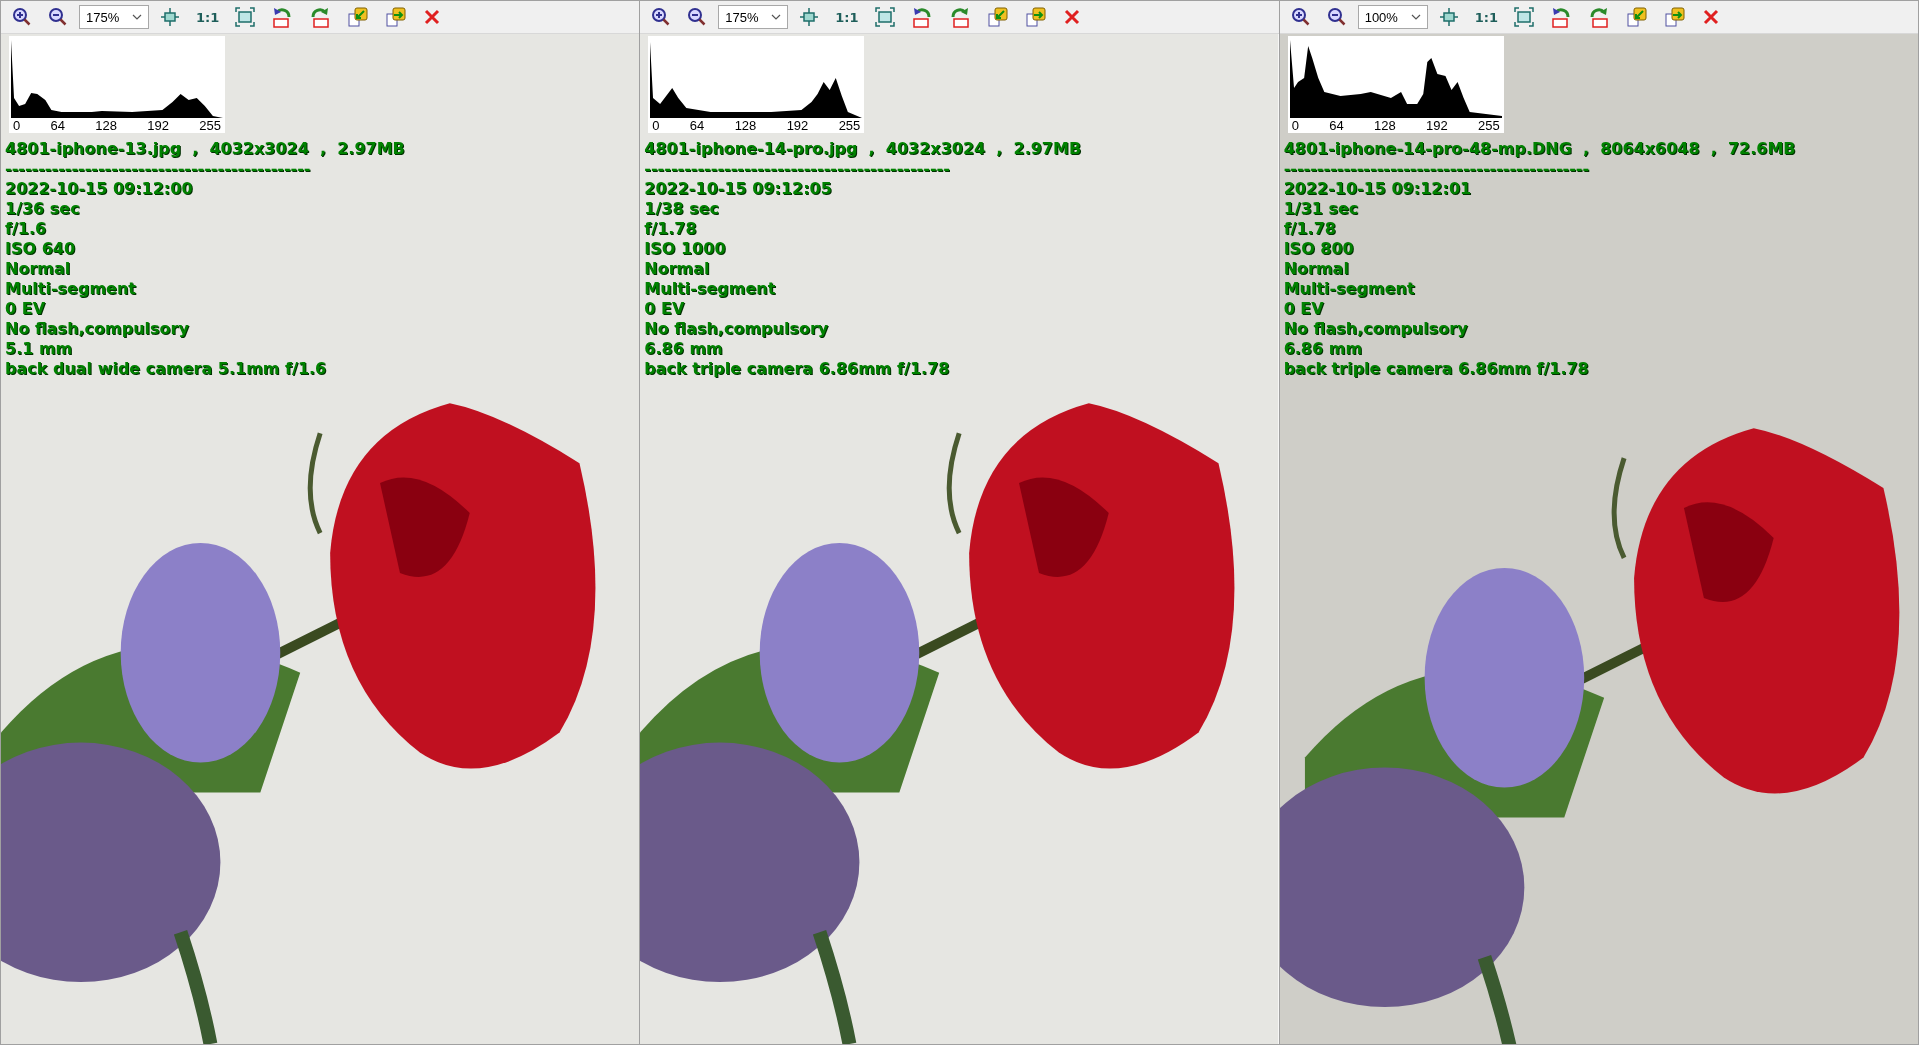 This screenshot has height=1045, width=1919. What do you see at coordinates (1378, 189) in the screenshot?
I see `exif-line: 2022-10-15 09:12:01` at bounding box center [1378, 189].